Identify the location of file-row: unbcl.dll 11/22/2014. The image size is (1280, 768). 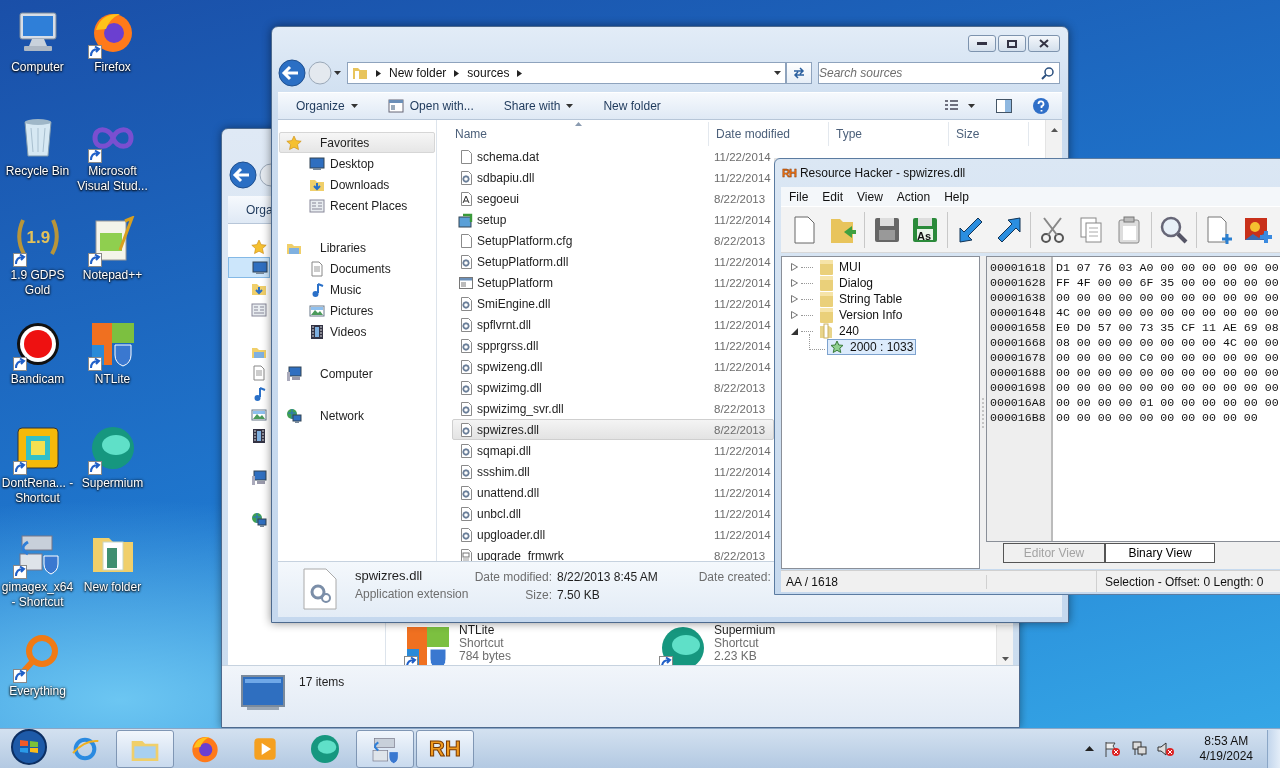
(613, 513).